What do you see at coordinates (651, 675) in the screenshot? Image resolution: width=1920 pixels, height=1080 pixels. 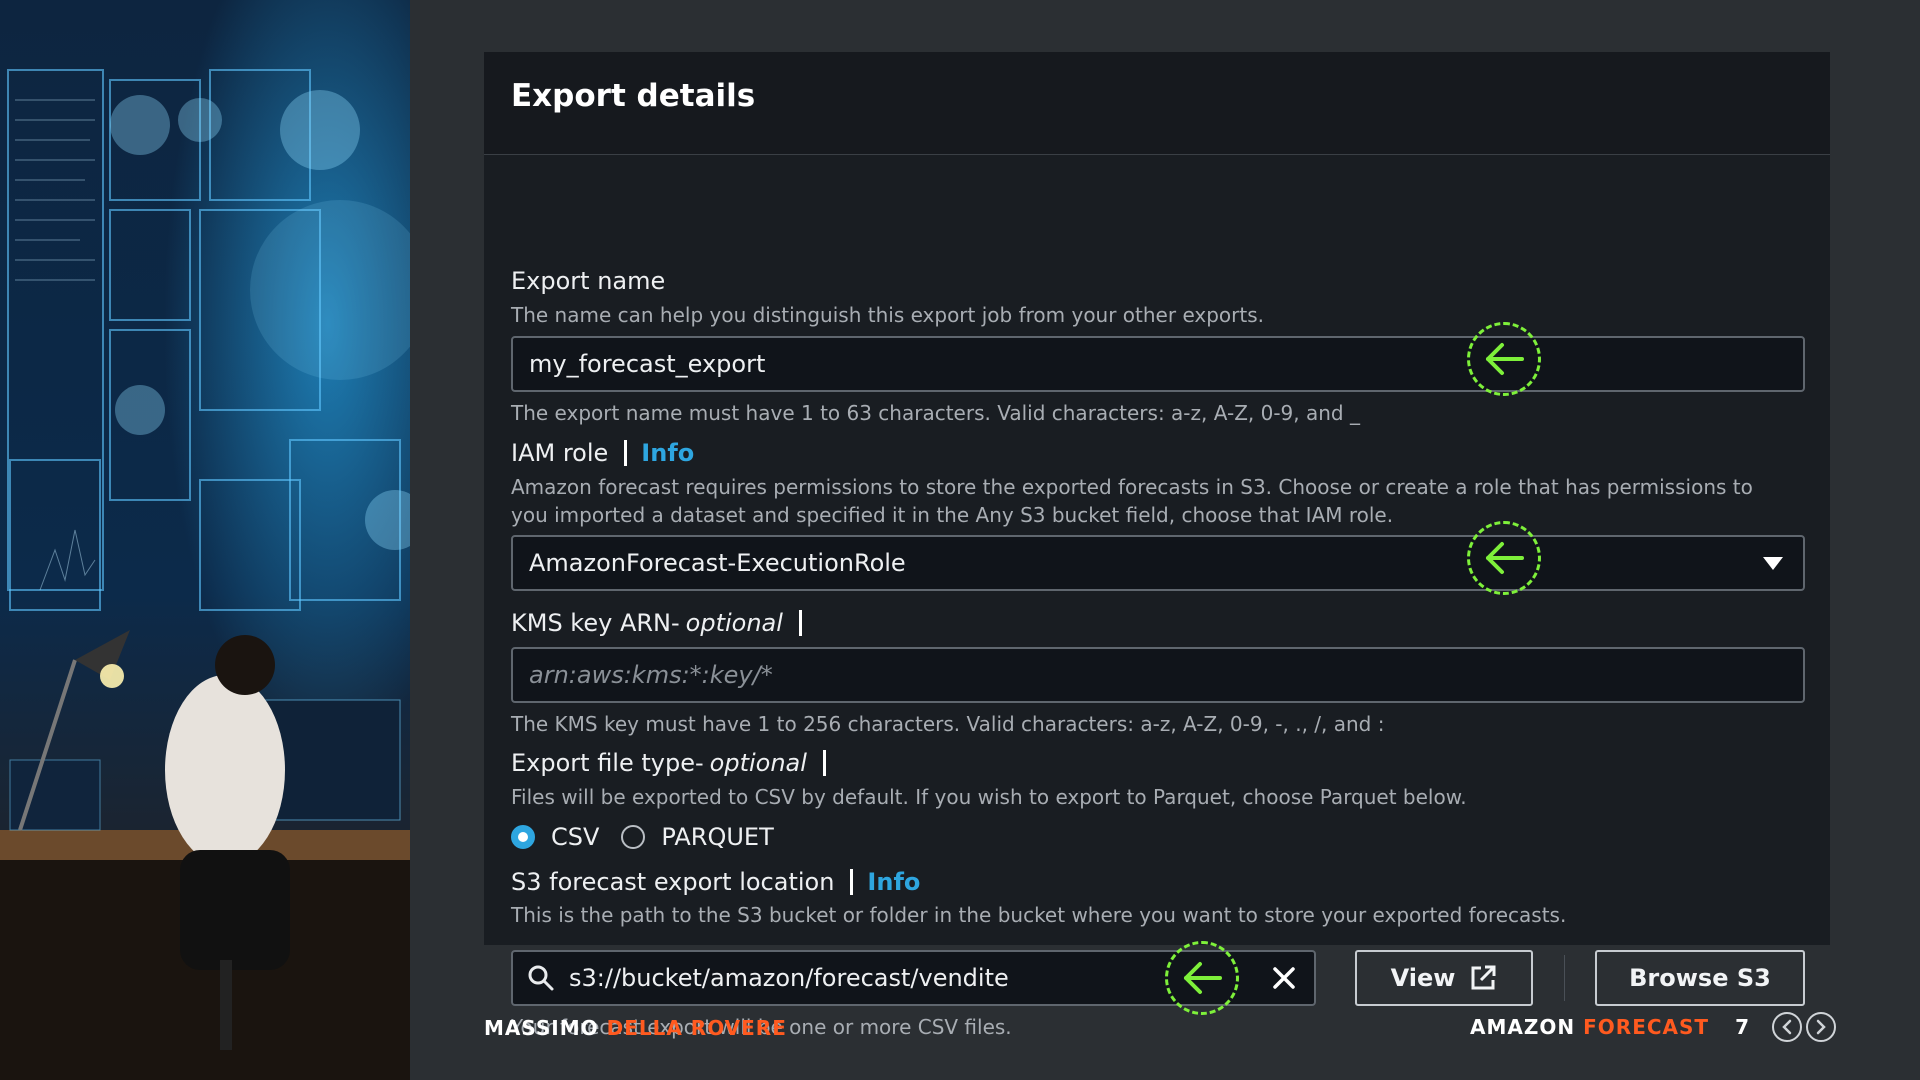 I see `kms-key-placeholder: arn:aws:kms:*:key/*` at bounding box center [651, 675].